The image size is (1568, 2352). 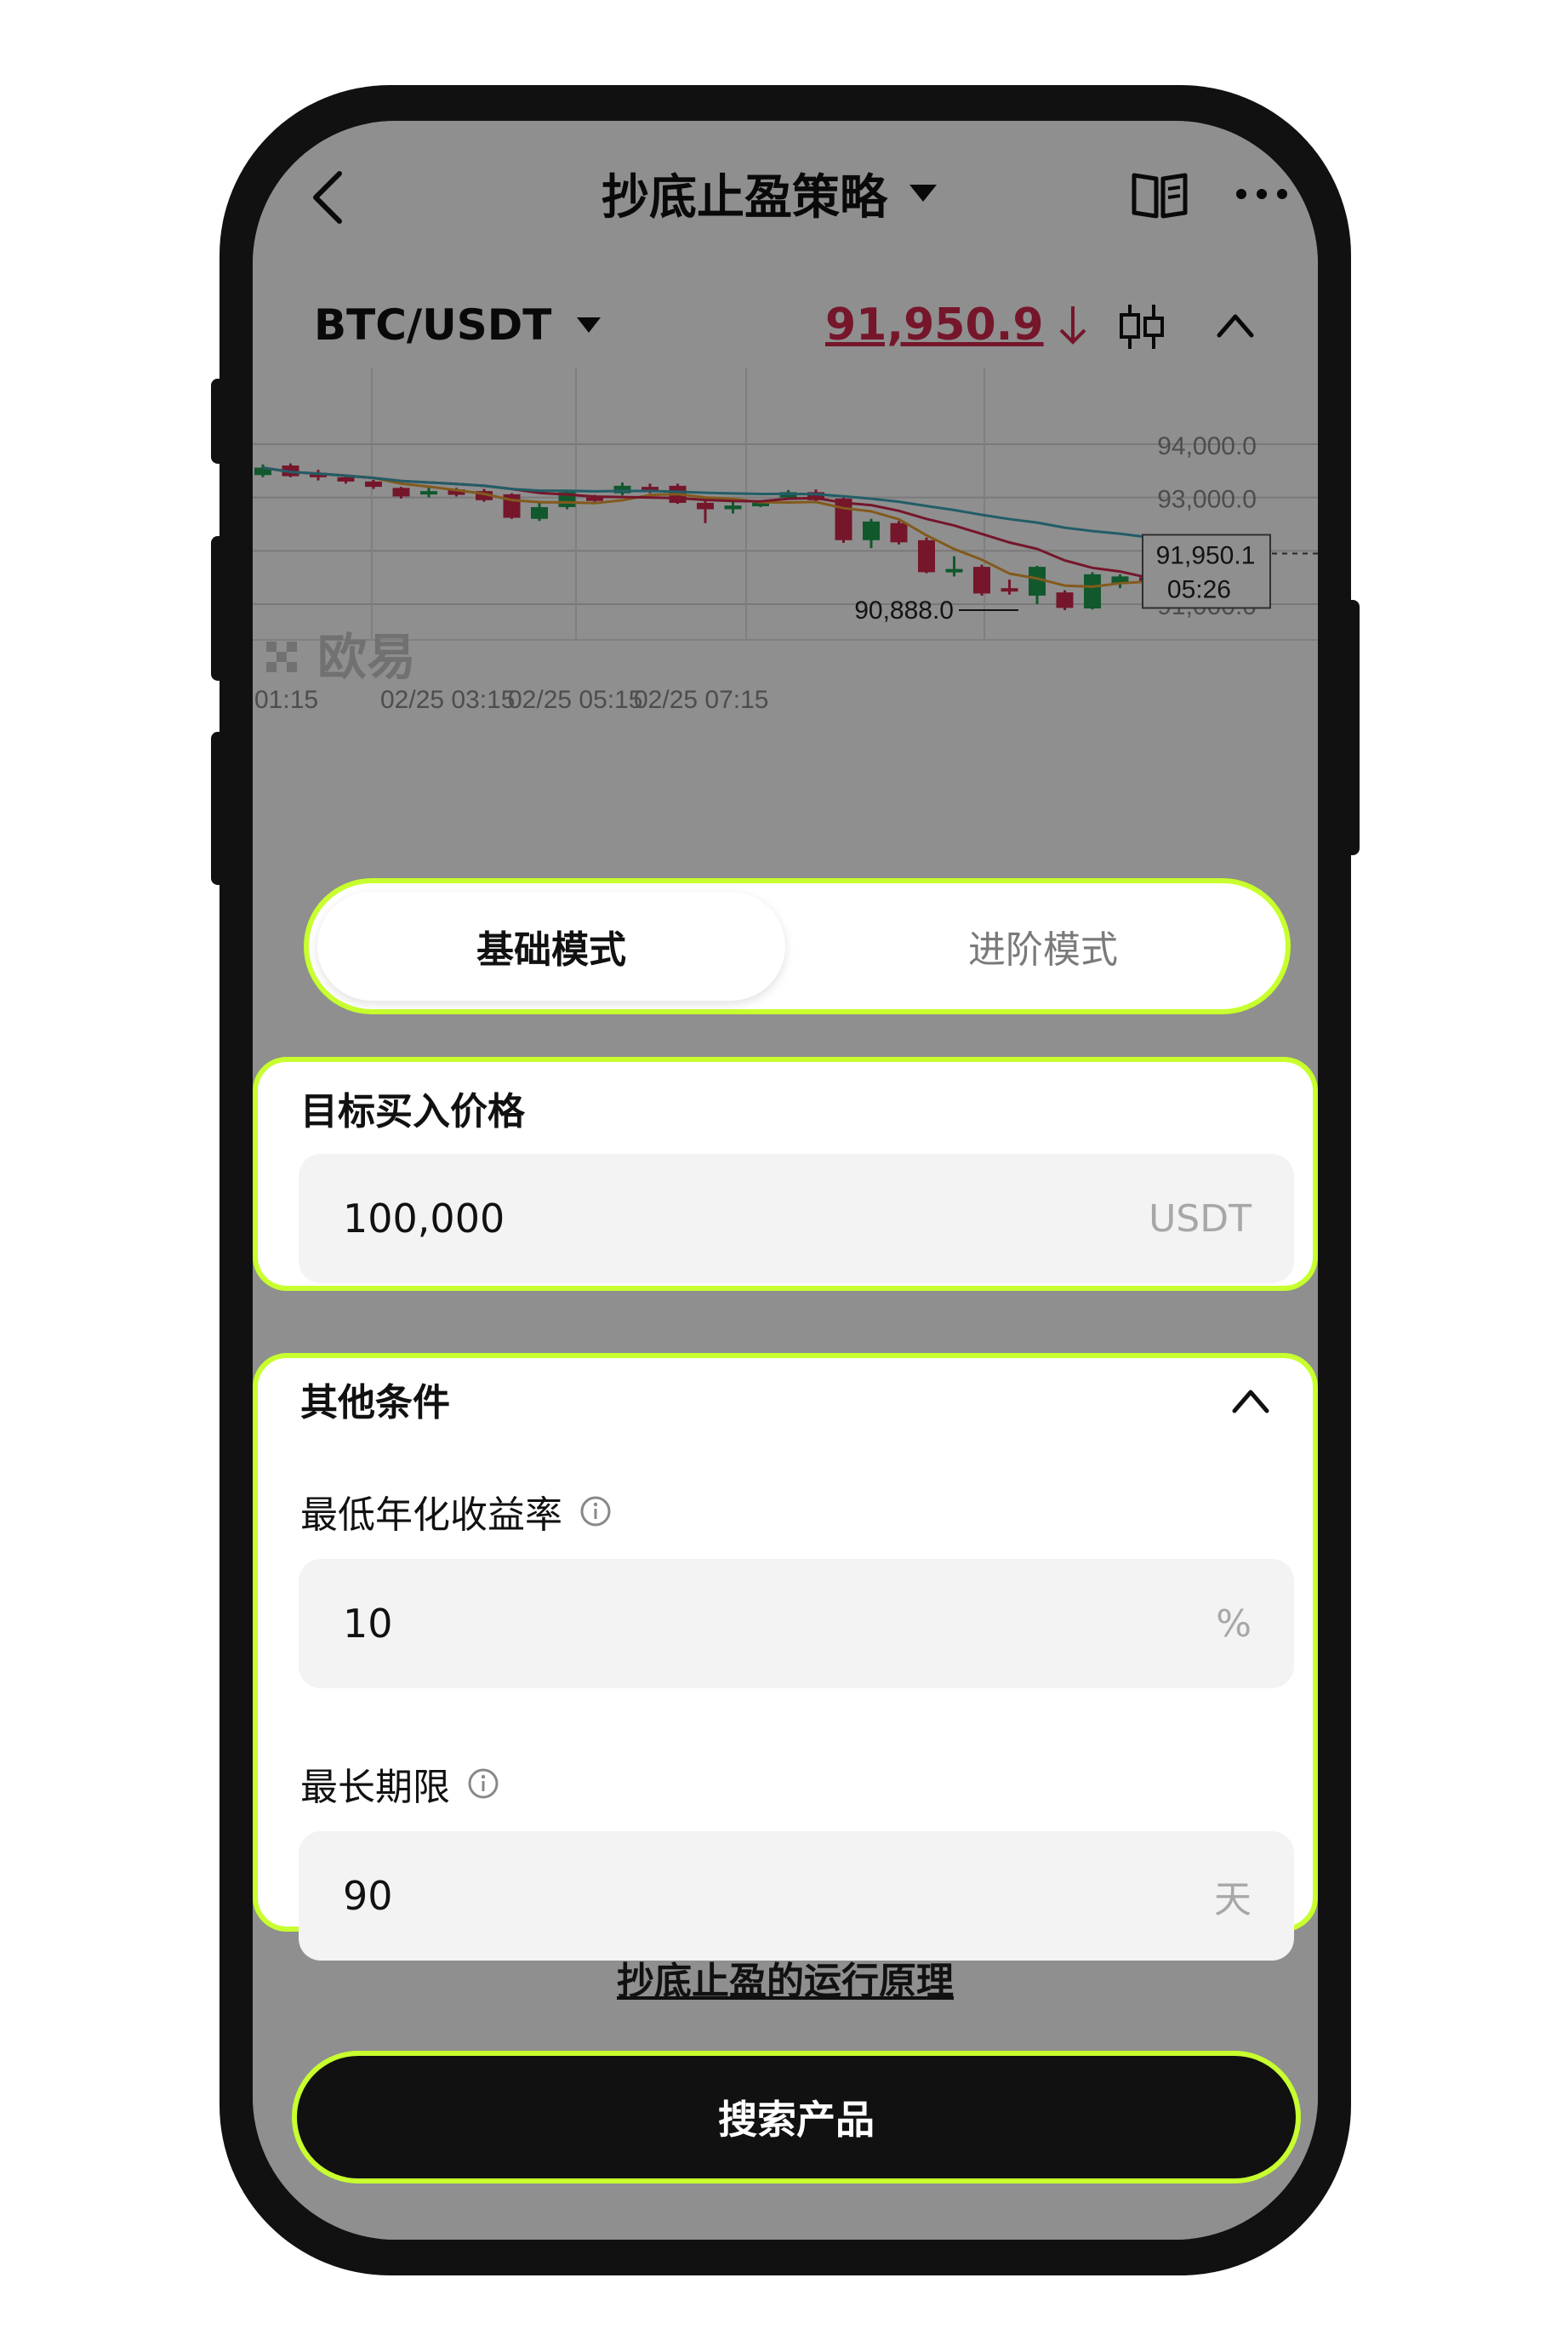 I want to click on max-term-unit: 天, so click(x=1233, y=1899).